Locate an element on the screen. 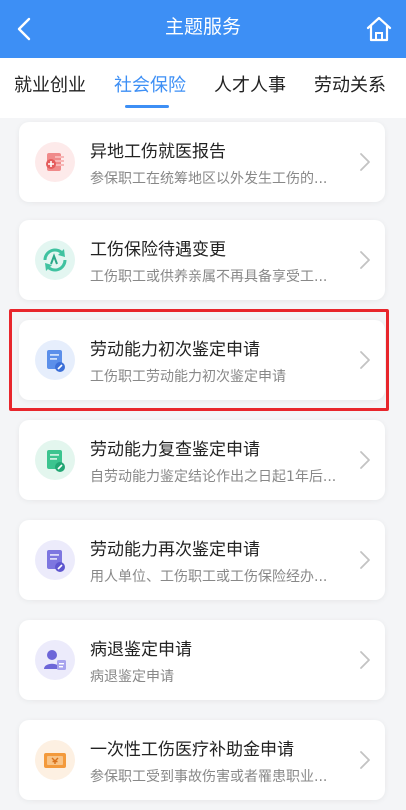  tab-social-insurance: 社会保险 is located at coordinates (150, 88).